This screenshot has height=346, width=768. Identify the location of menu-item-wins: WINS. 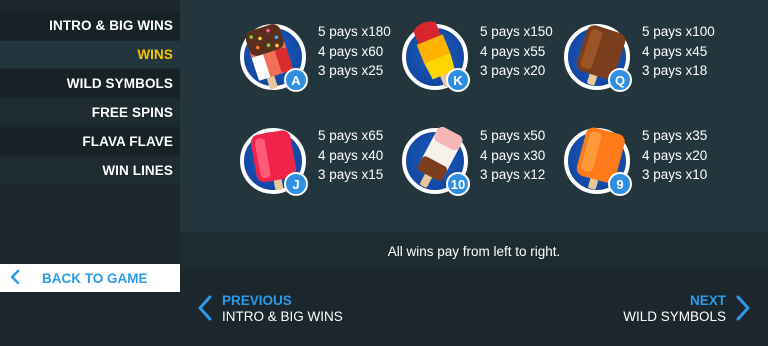
(90, 54).